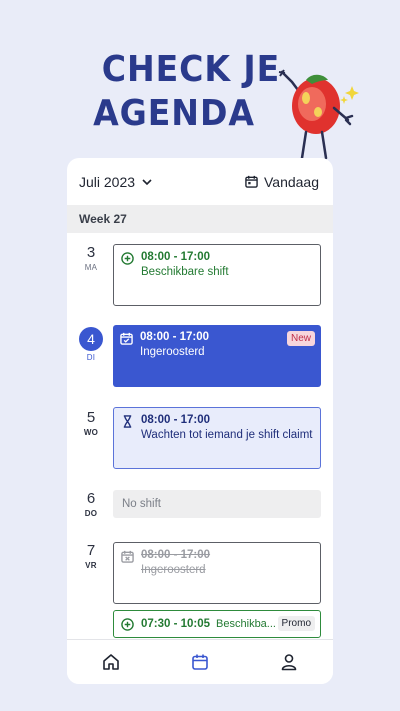 This screenshot has height=711, width=400. What do you see at coordinates (91, 267) in the screenshot?
I see `day-name: MA` at bounding box center [91, 267].